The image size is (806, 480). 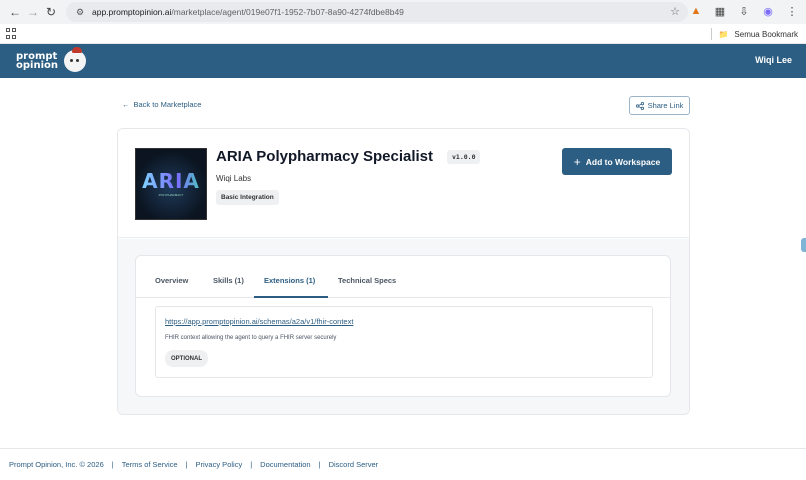 I want to click on share-icon, so click(x=639, y=105).